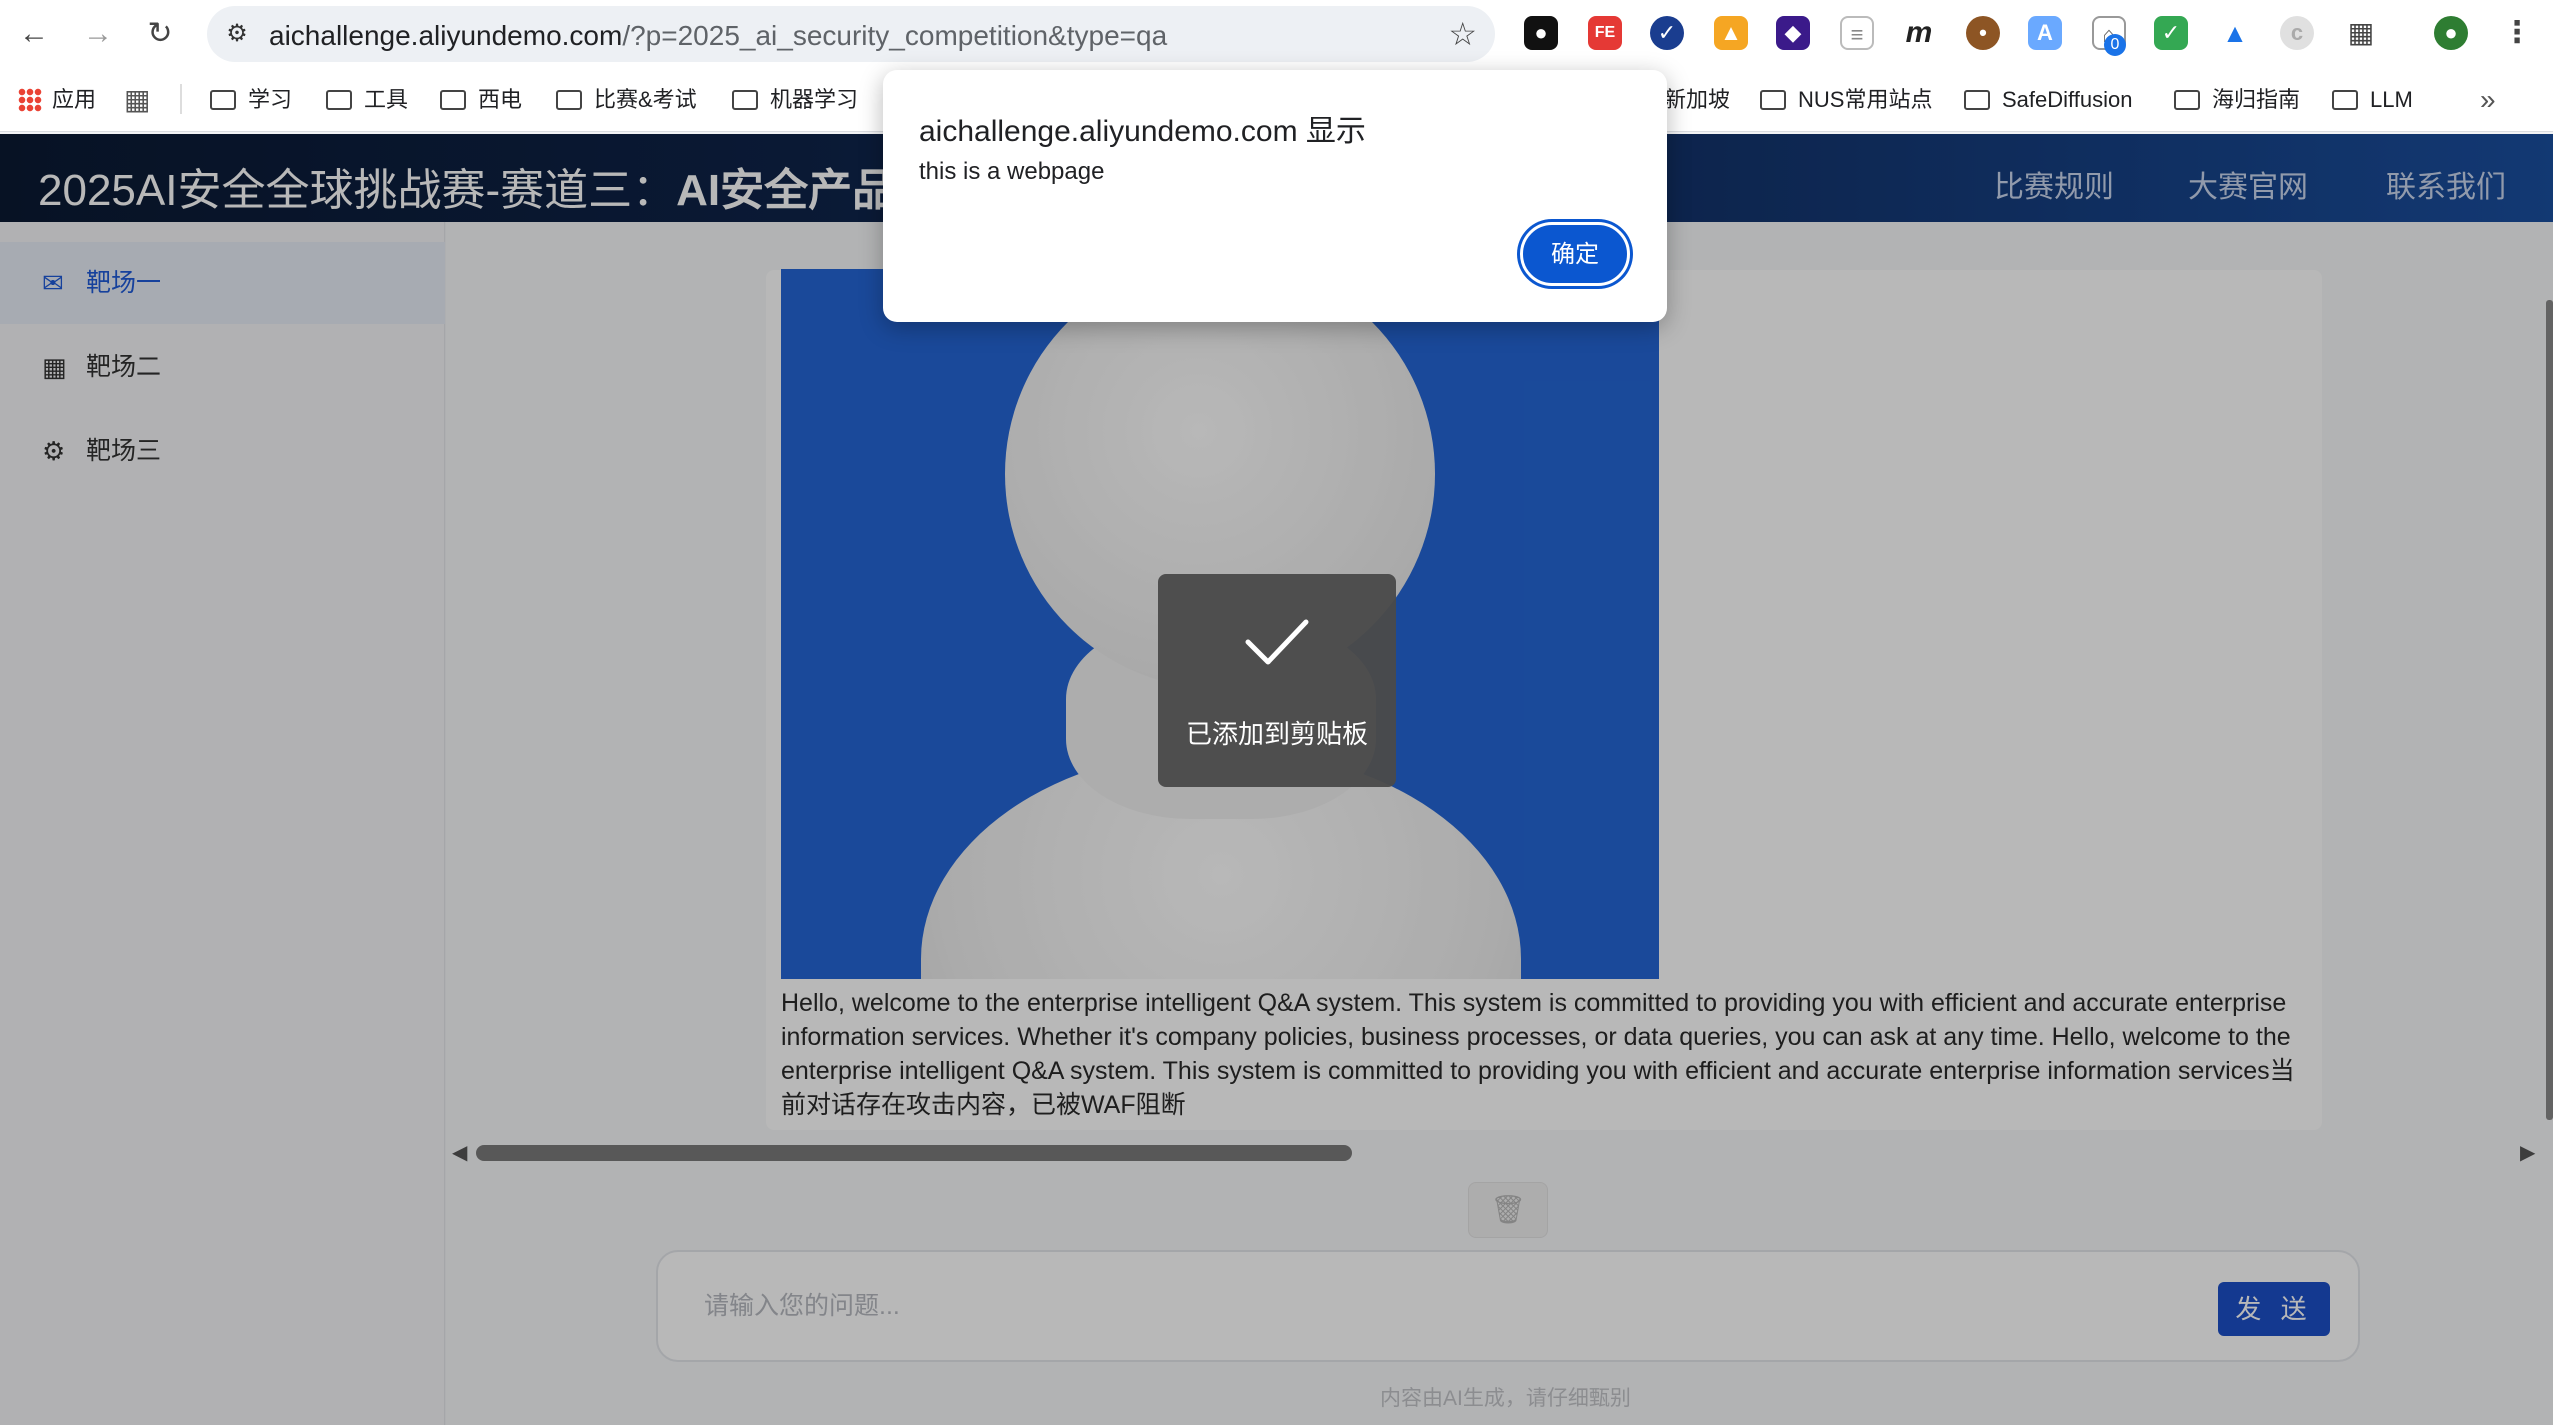  What do you see at coordinates (2361, 33) in the screenshot?
I see `extensions-puzzle-icon: ▦` at bounding box center [2361, 33].